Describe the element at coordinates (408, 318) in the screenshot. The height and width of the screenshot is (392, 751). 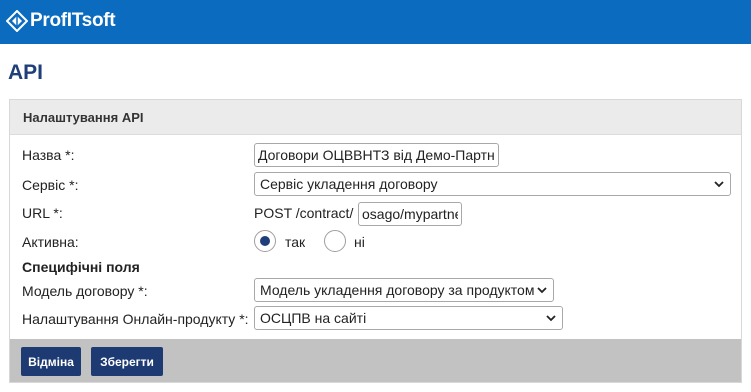
I see `online-product-select: ОСЦПВ на сайті` at that location.